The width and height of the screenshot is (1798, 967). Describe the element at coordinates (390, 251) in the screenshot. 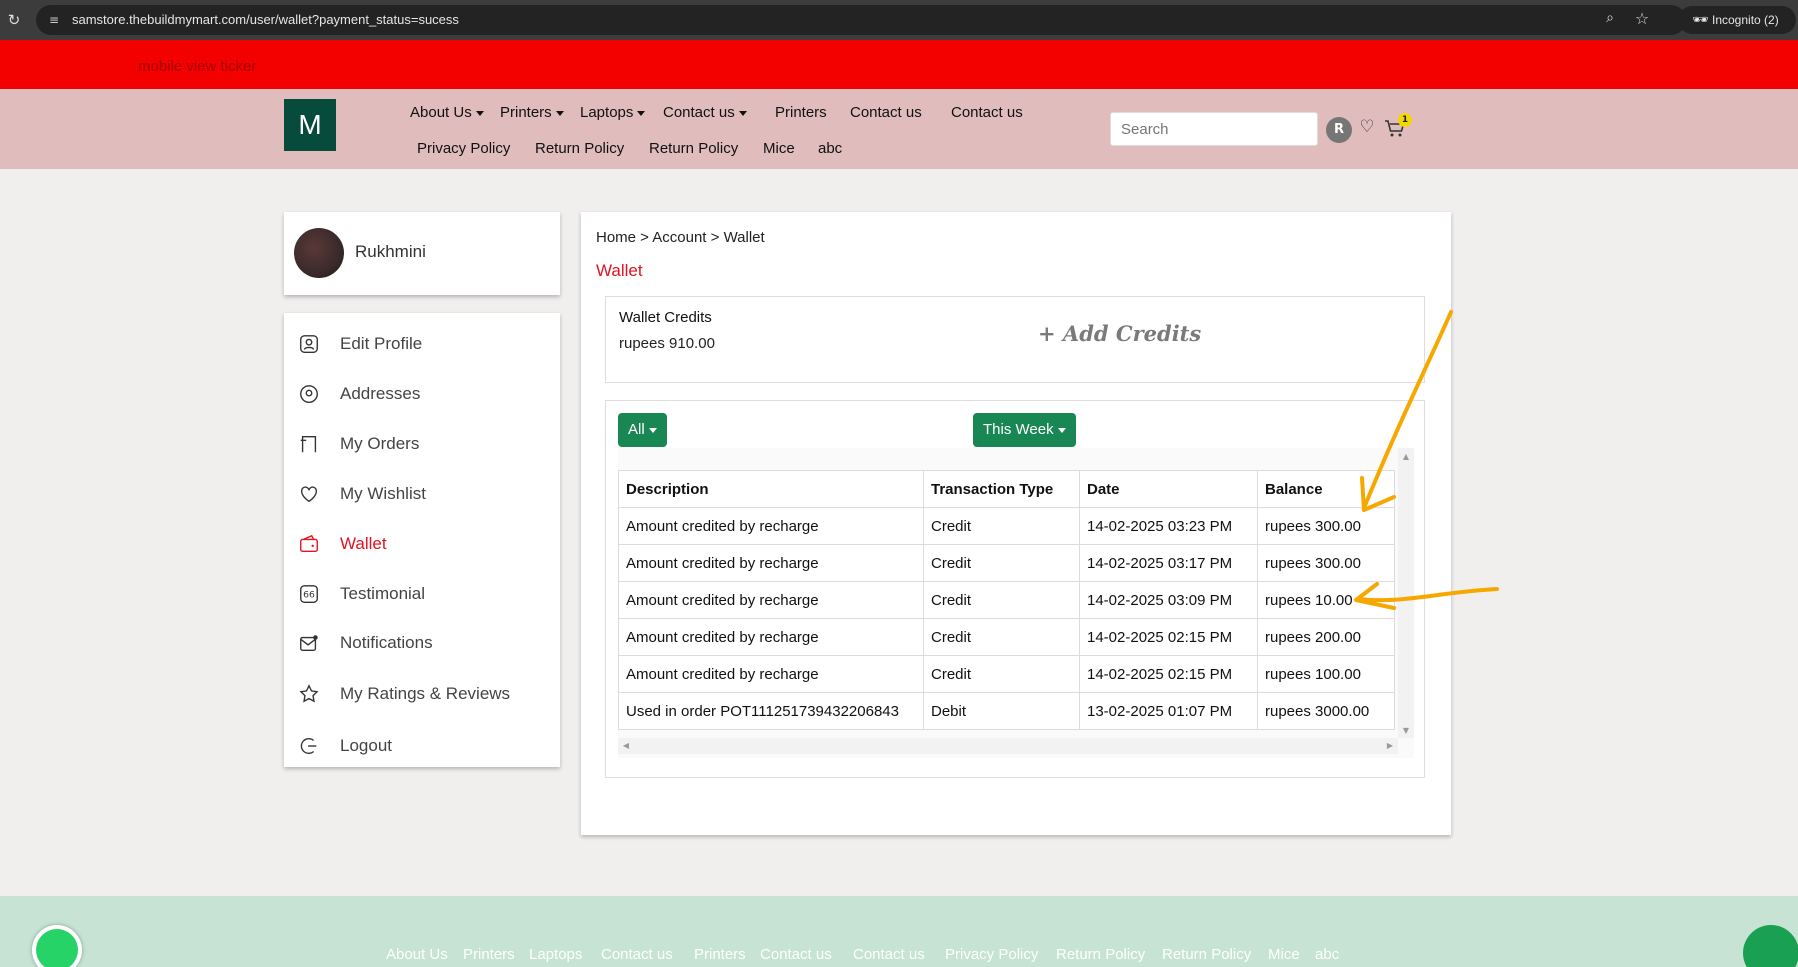

I see `profile-name: Rukhmini` at that location.